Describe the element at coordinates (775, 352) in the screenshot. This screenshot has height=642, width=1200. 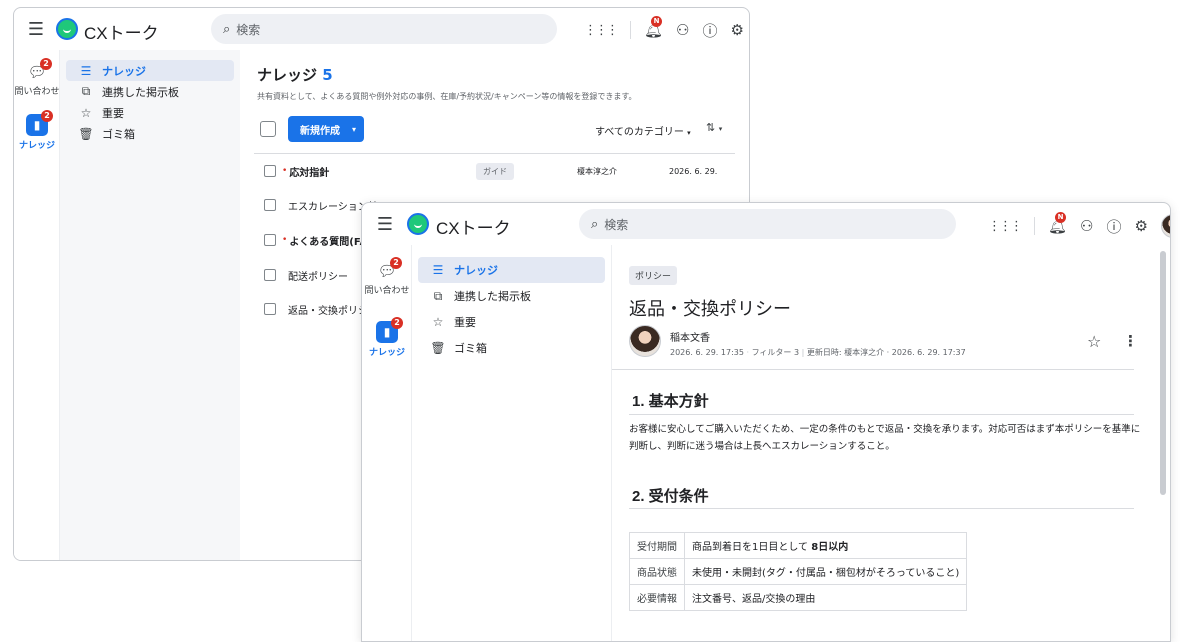
I see `filter-count: フィルター 3` at that location.